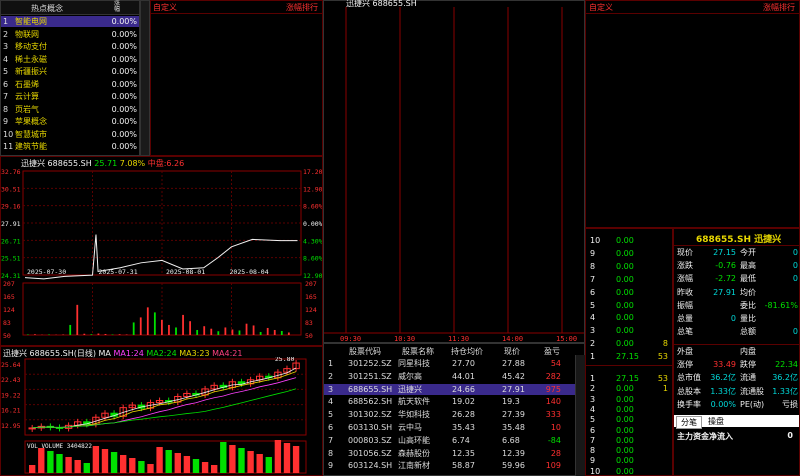 The height and width of the screenshot is (476, 800). I want to click on ask-level: 5 0.00, so click(629, 305).